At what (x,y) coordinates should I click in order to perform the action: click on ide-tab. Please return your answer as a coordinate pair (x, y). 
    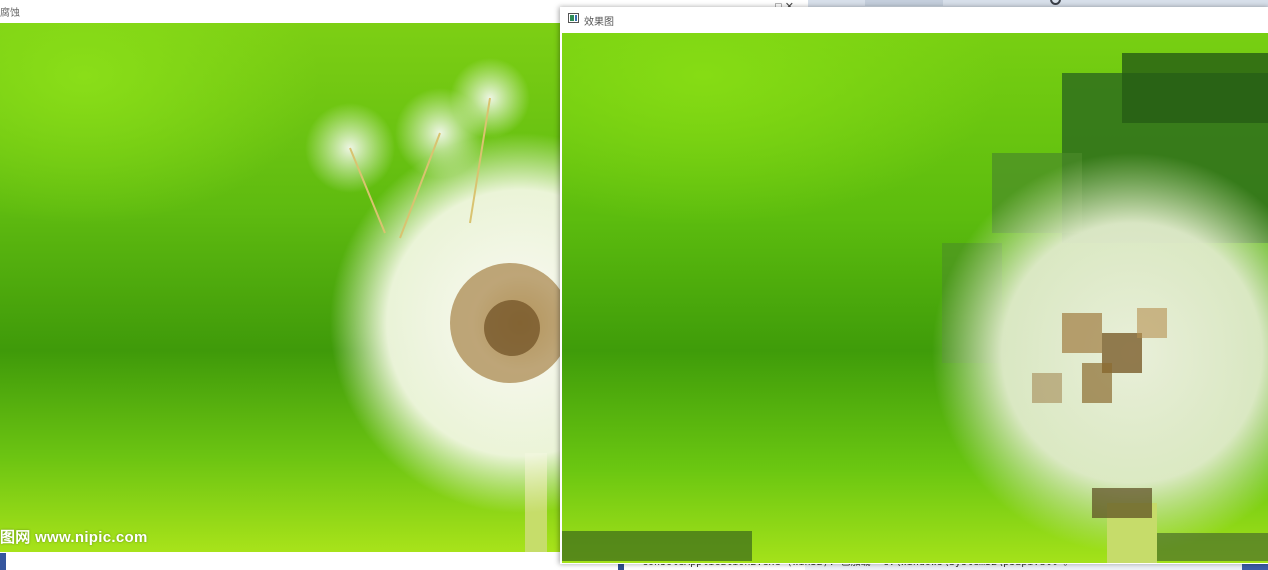
    Looking at the image, I should click on (904, 3).